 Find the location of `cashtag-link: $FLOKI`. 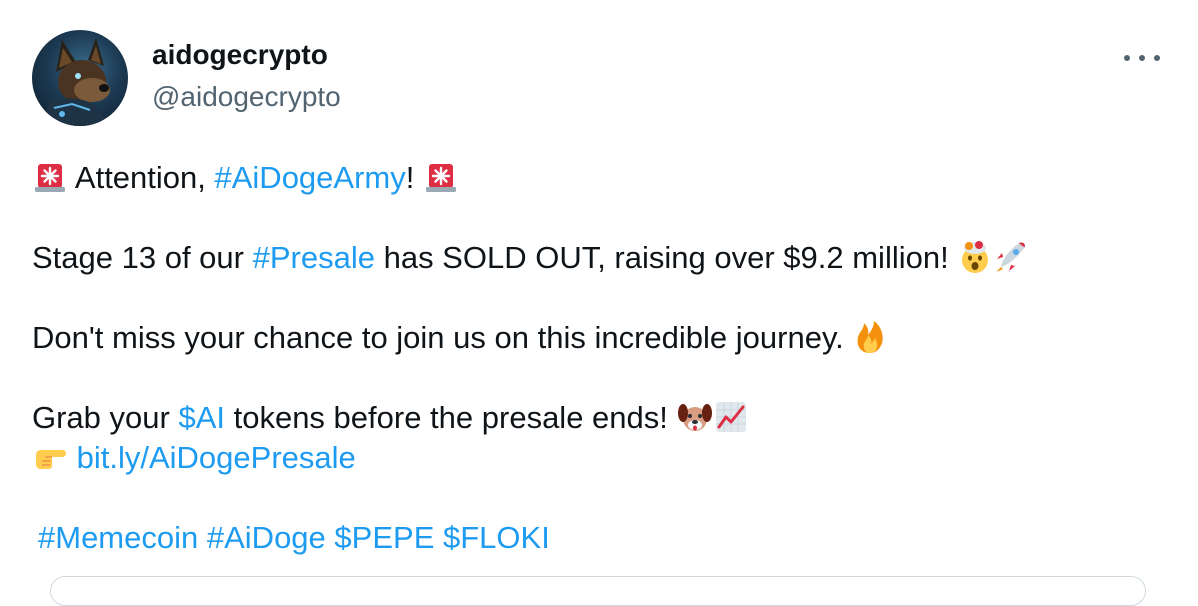

cashtag-link: $FLOKI is located at coordinates (496, 537).